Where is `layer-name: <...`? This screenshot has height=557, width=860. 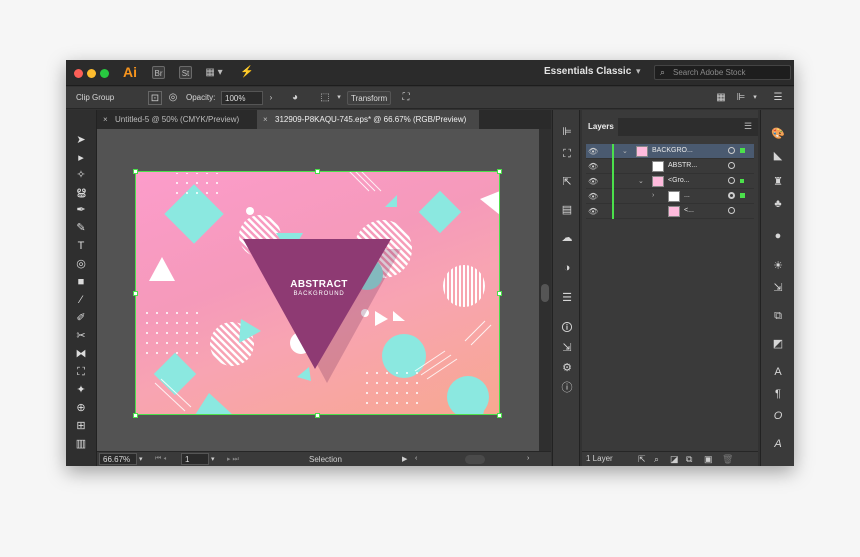 layer-name: <... is located at coordinates (689, 210).